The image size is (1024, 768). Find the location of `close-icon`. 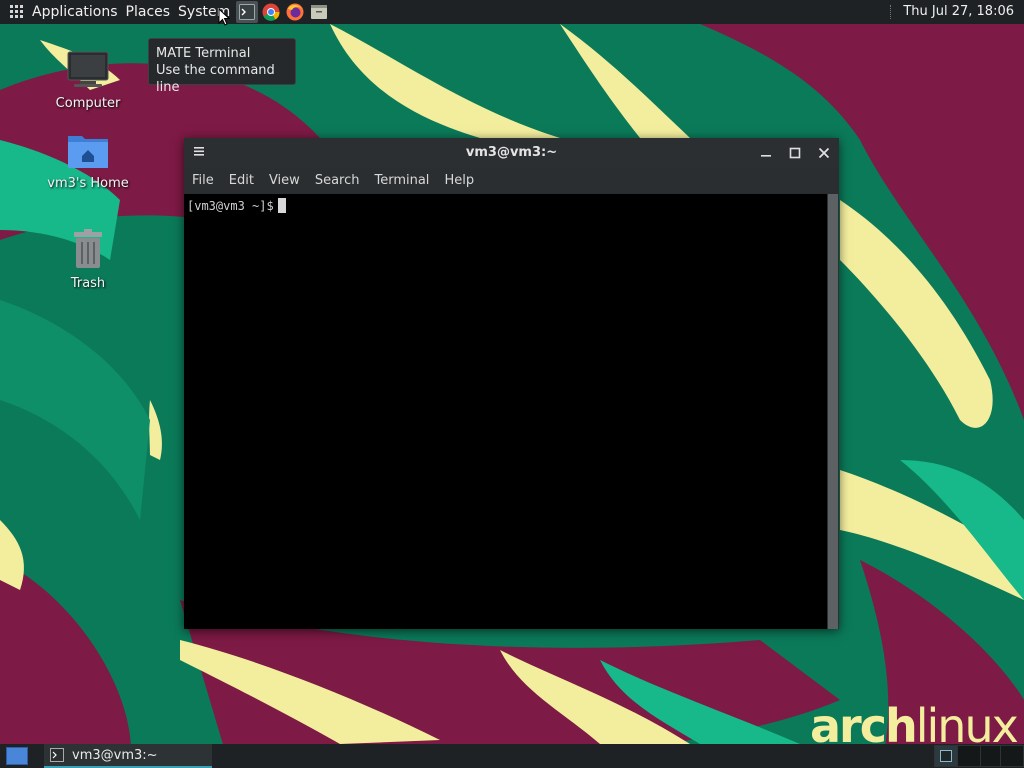

close-icon is located at coordinates (824, 153).